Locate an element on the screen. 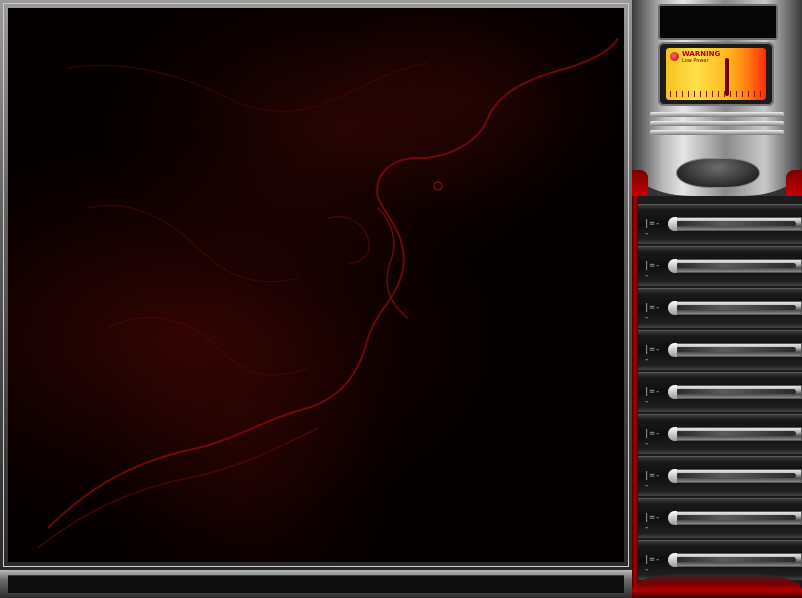  radar-housing: WARNING Low Power is located at coordinates (717, 98).